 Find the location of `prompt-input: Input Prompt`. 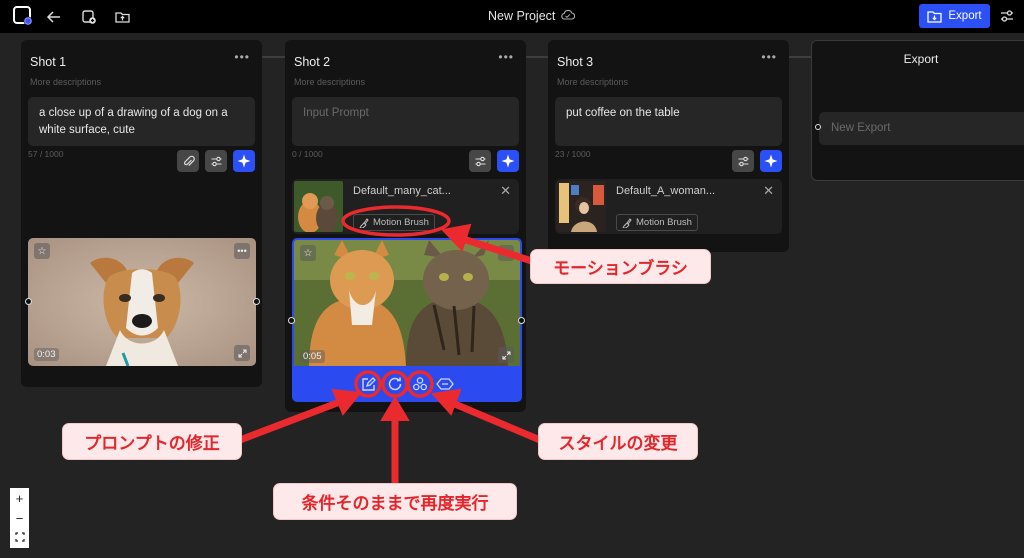

prompt-input: Input Prompt is located at coordinates (405, 121).